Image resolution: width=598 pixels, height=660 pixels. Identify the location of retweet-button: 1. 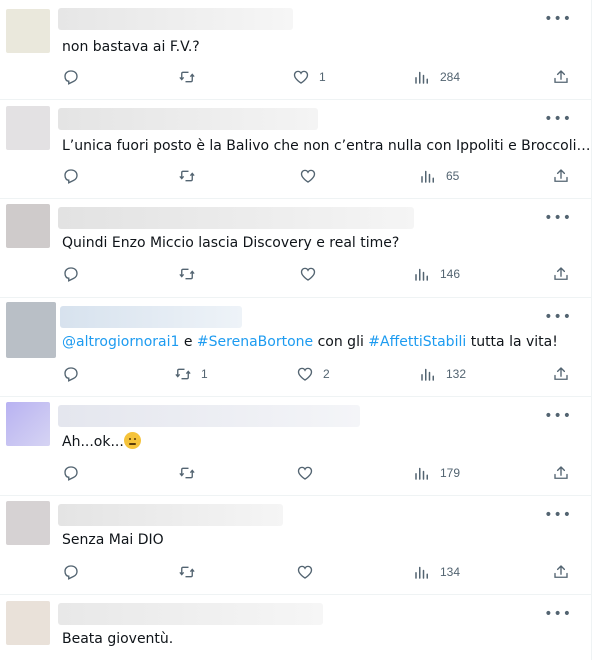
(191, 374).